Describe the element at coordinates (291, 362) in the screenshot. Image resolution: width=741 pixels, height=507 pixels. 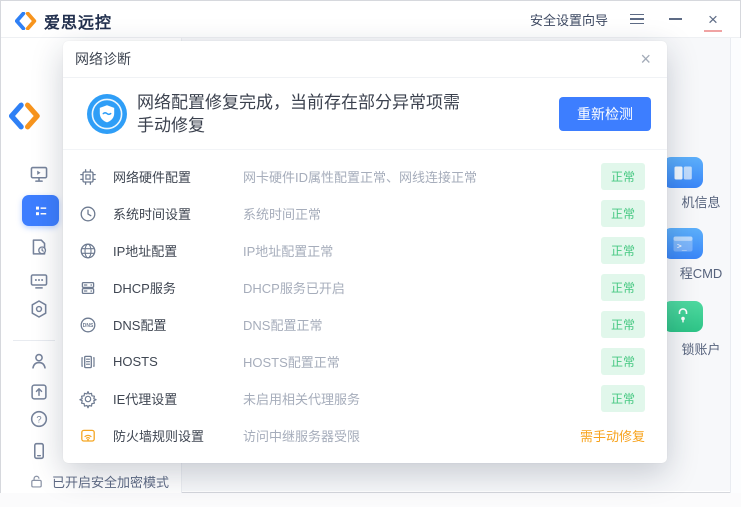
I see `row-desc: HOSTS配置正常` at that location.